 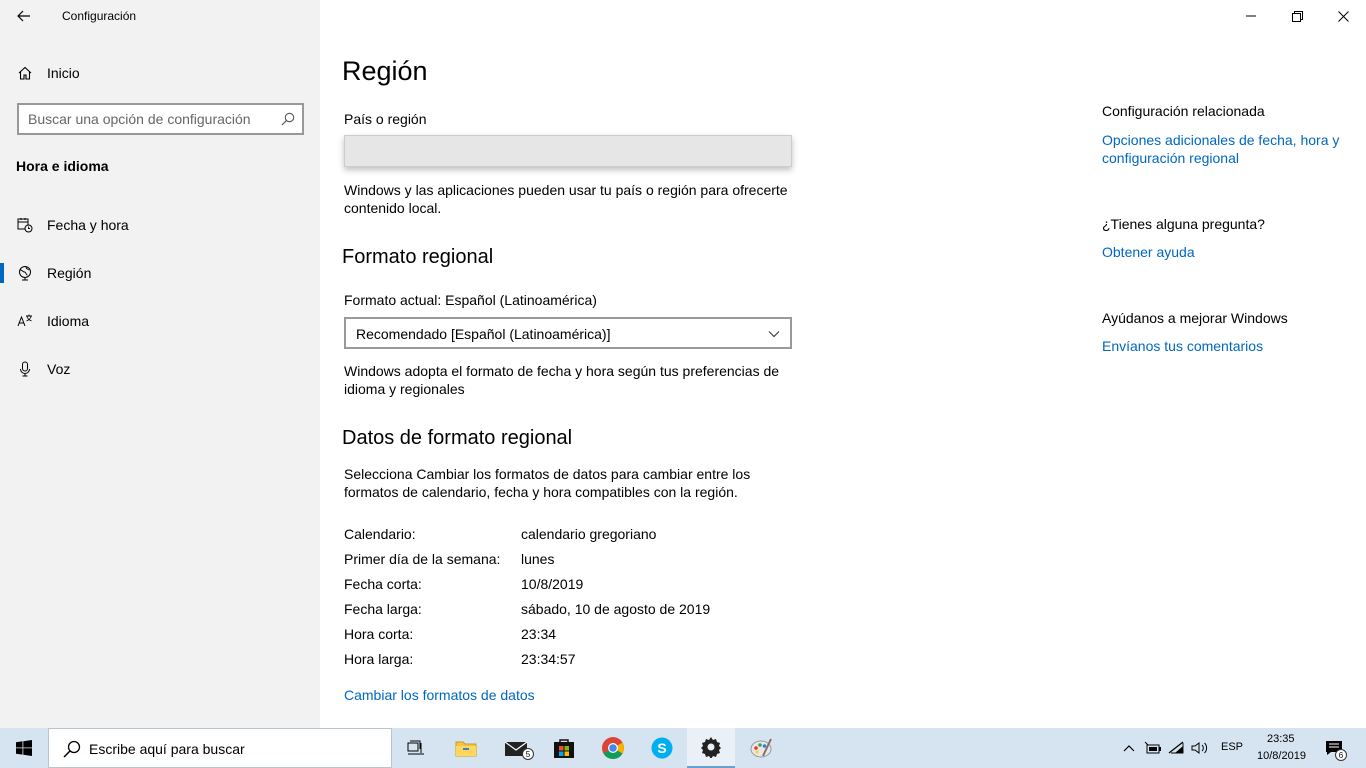 I want to click on close-button, so click(x=1343, y=16).